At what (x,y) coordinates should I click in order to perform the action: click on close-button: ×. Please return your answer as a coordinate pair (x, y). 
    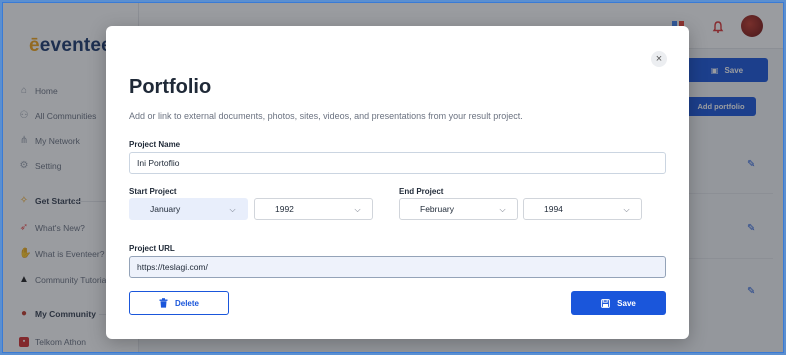
    Looking at the image, I should click on (659, 59).